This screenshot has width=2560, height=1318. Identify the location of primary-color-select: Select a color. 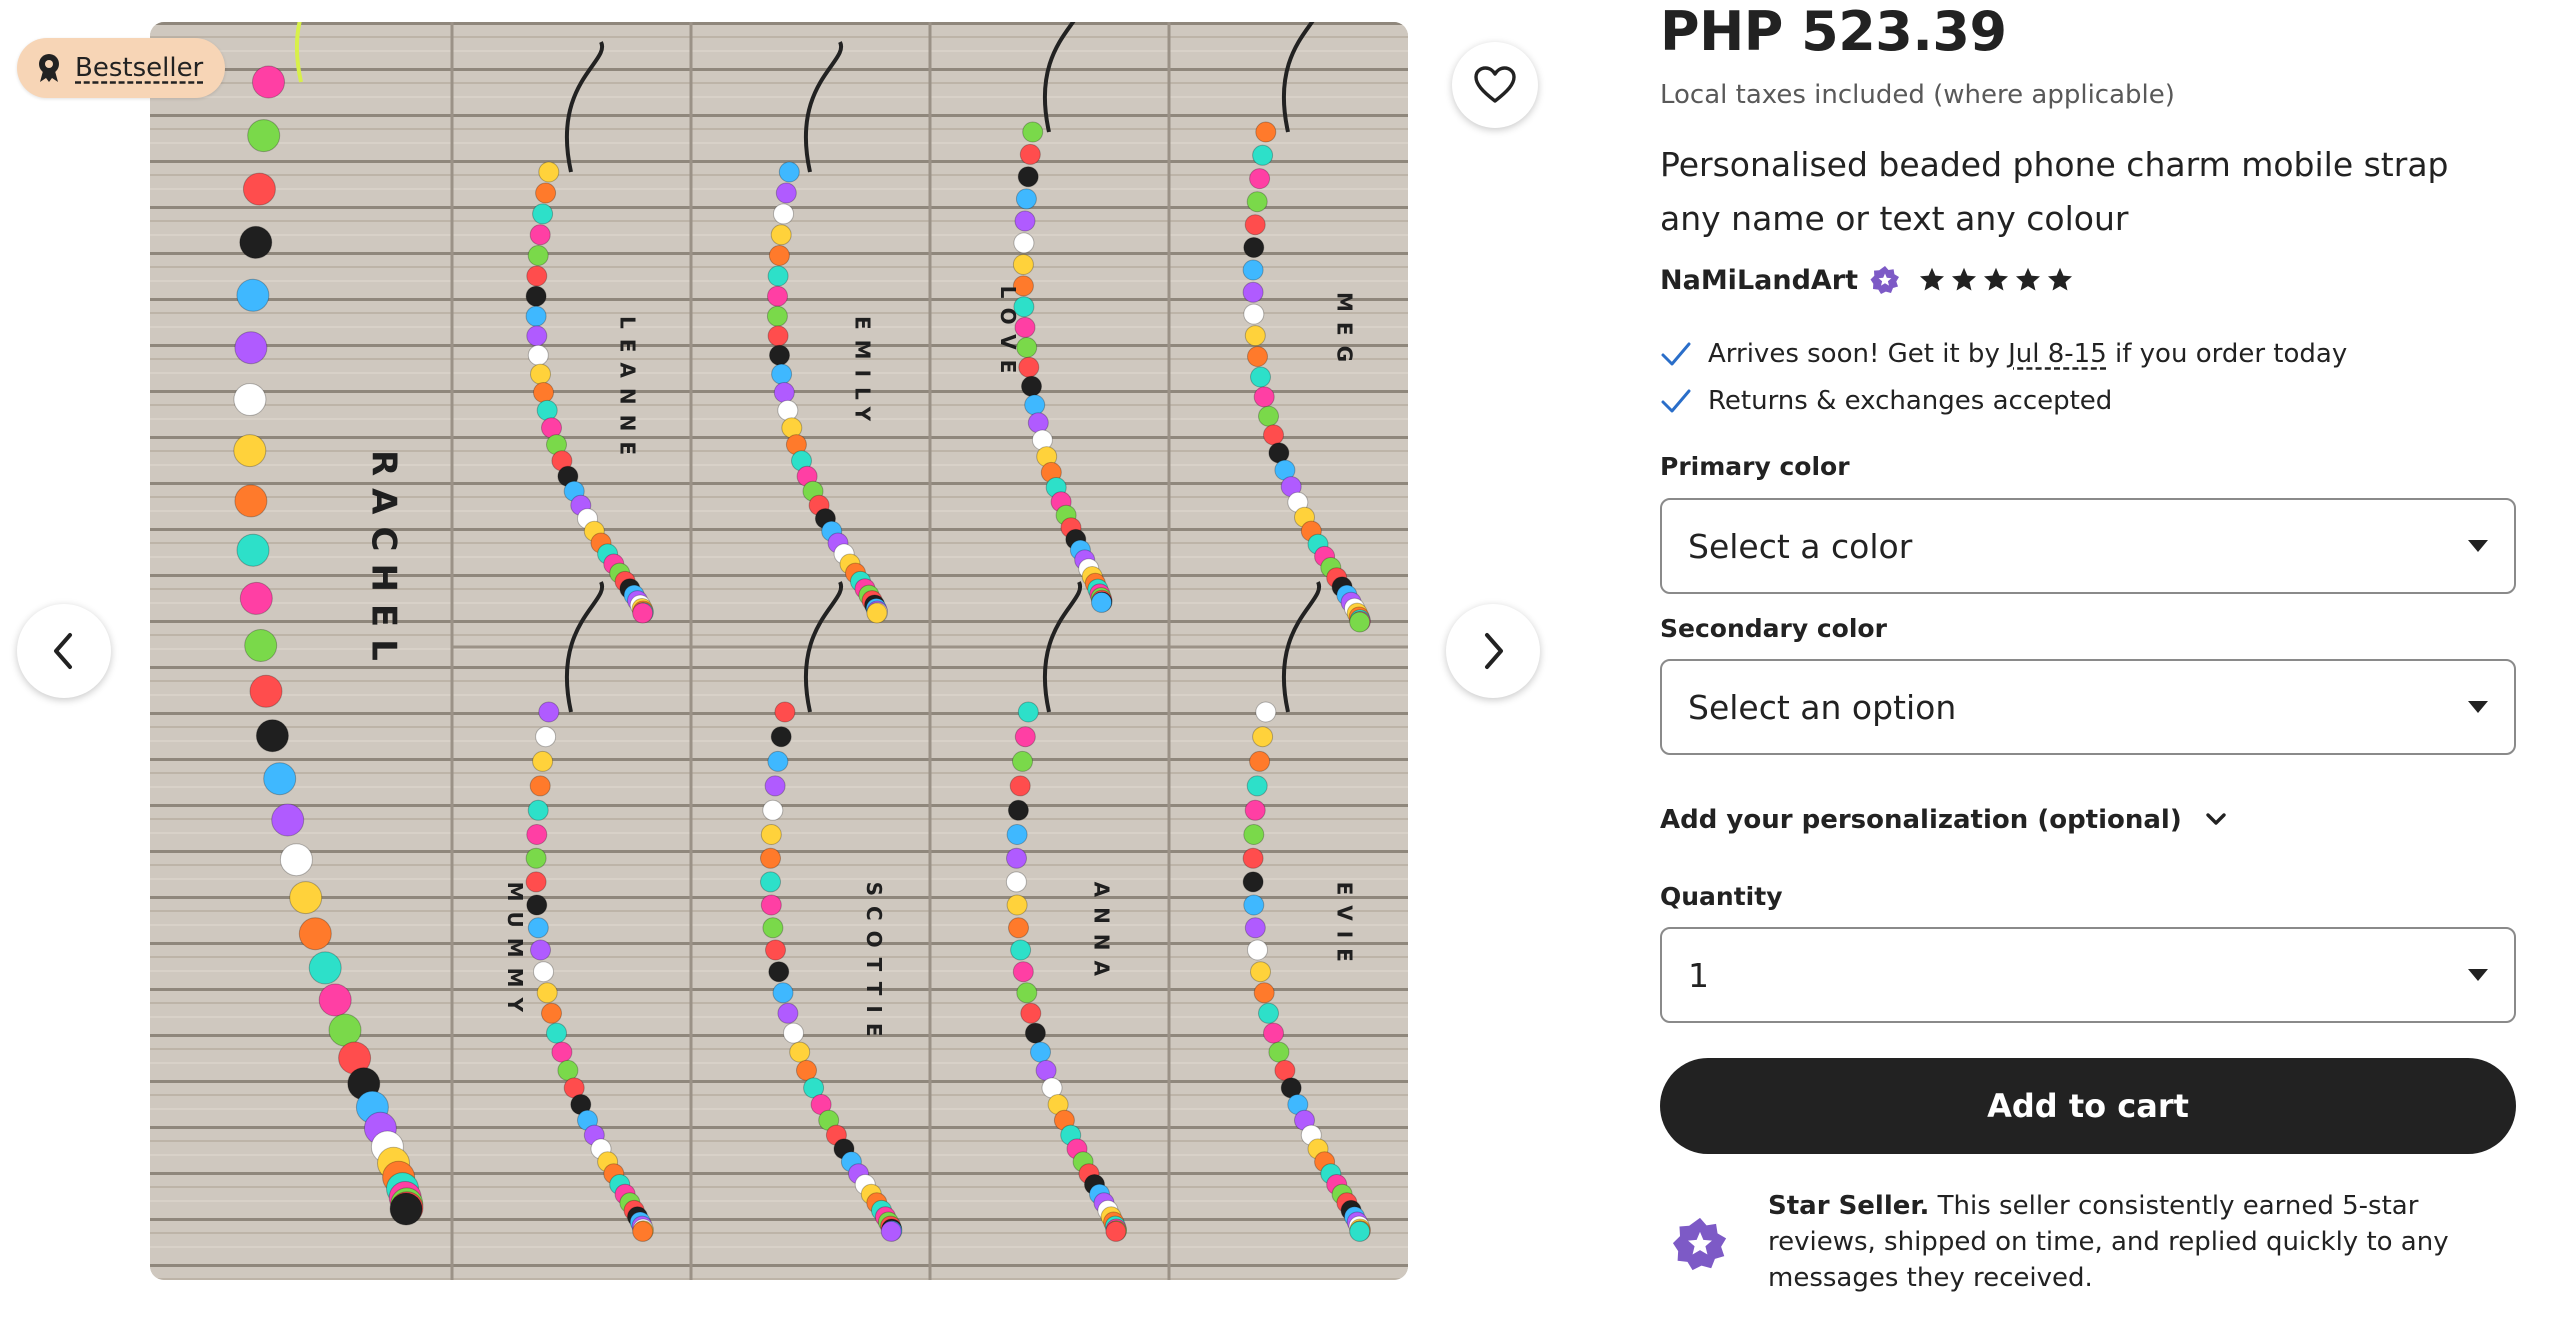
(2088, 546).